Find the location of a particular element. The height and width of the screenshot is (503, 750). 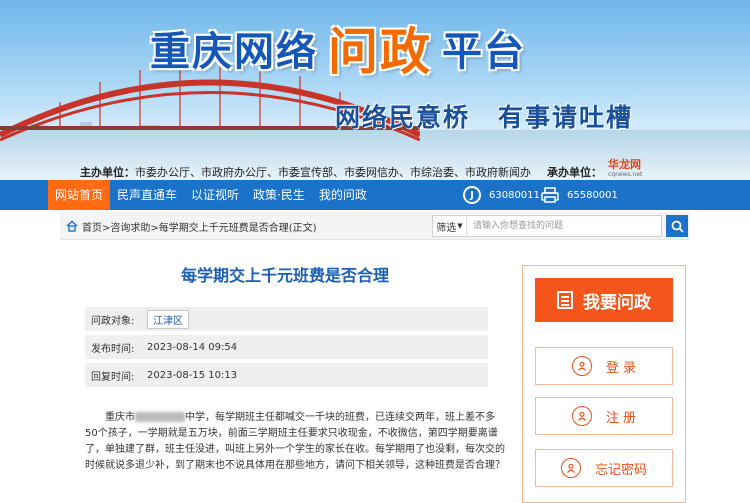

nav-items: 网站首页 民声直通车 以证视听 政策·民生 我的问政 is located at coordinates (211, 195).